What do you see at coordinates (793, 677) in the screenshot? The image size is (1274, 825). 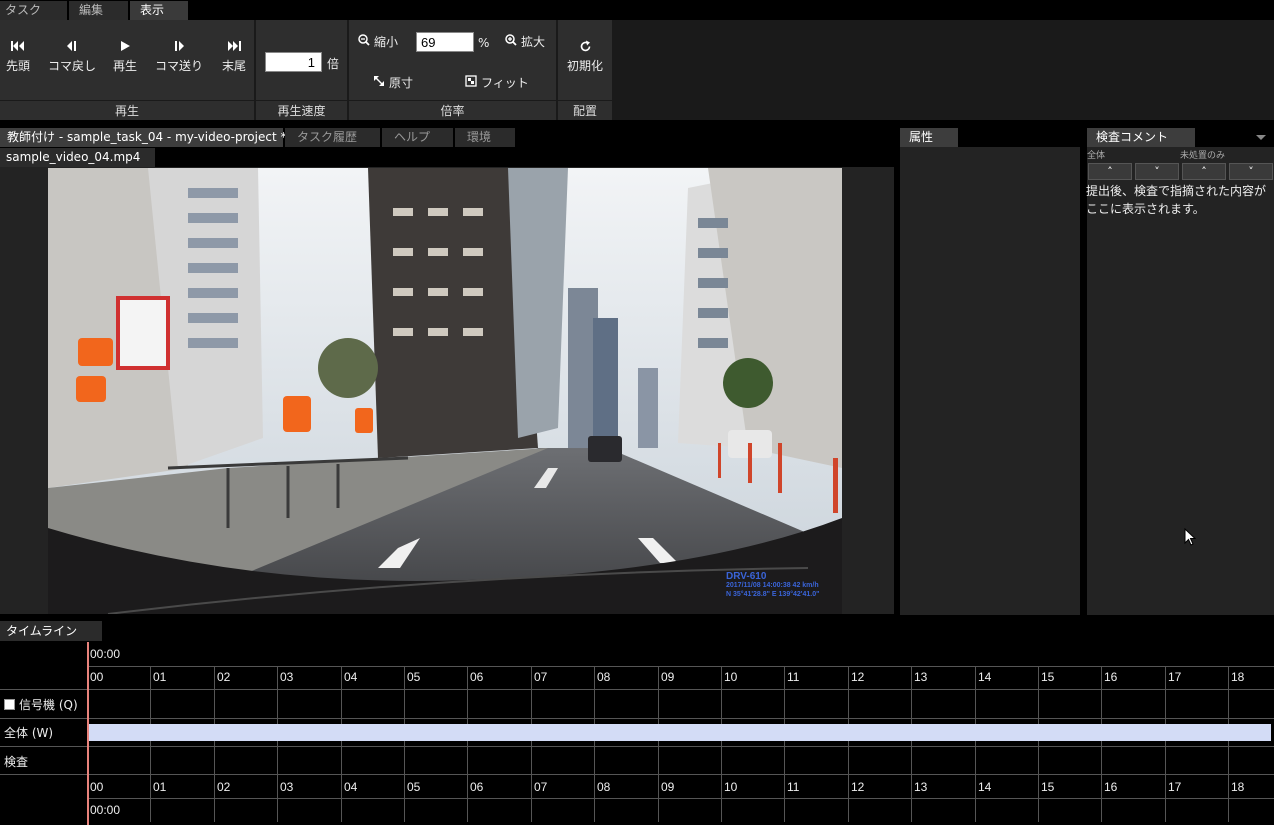 I see `timeline-tick-label-top: 11` at bounding box center [793, 677].